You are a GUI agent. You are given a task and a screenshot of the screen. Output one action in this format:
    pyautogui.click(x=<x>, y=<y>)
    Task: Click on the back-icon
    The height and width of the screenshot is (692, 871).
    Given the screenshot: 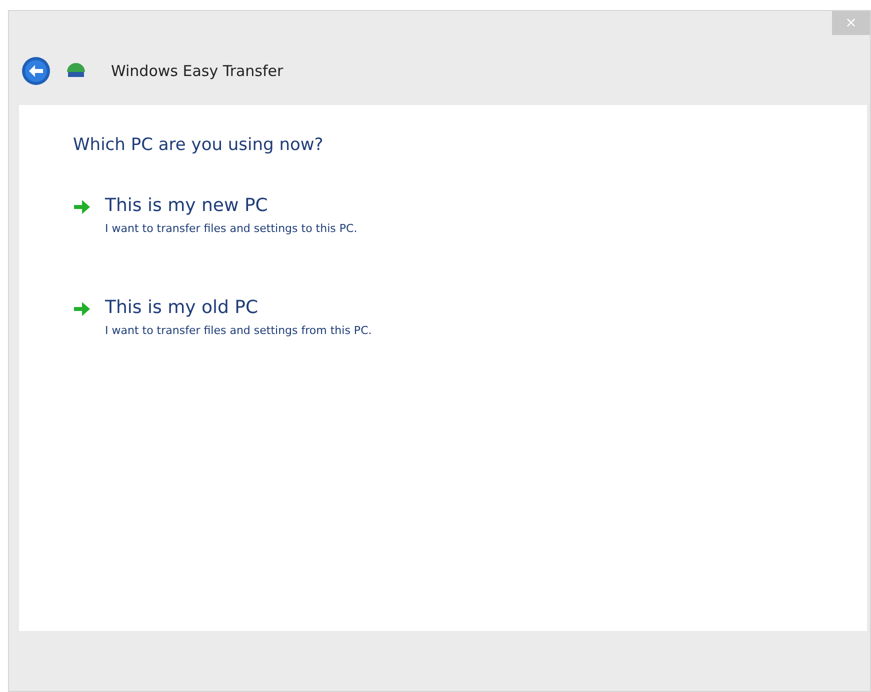 What is the action you would take?
    pyautogui.click(x=36, y=71)
    